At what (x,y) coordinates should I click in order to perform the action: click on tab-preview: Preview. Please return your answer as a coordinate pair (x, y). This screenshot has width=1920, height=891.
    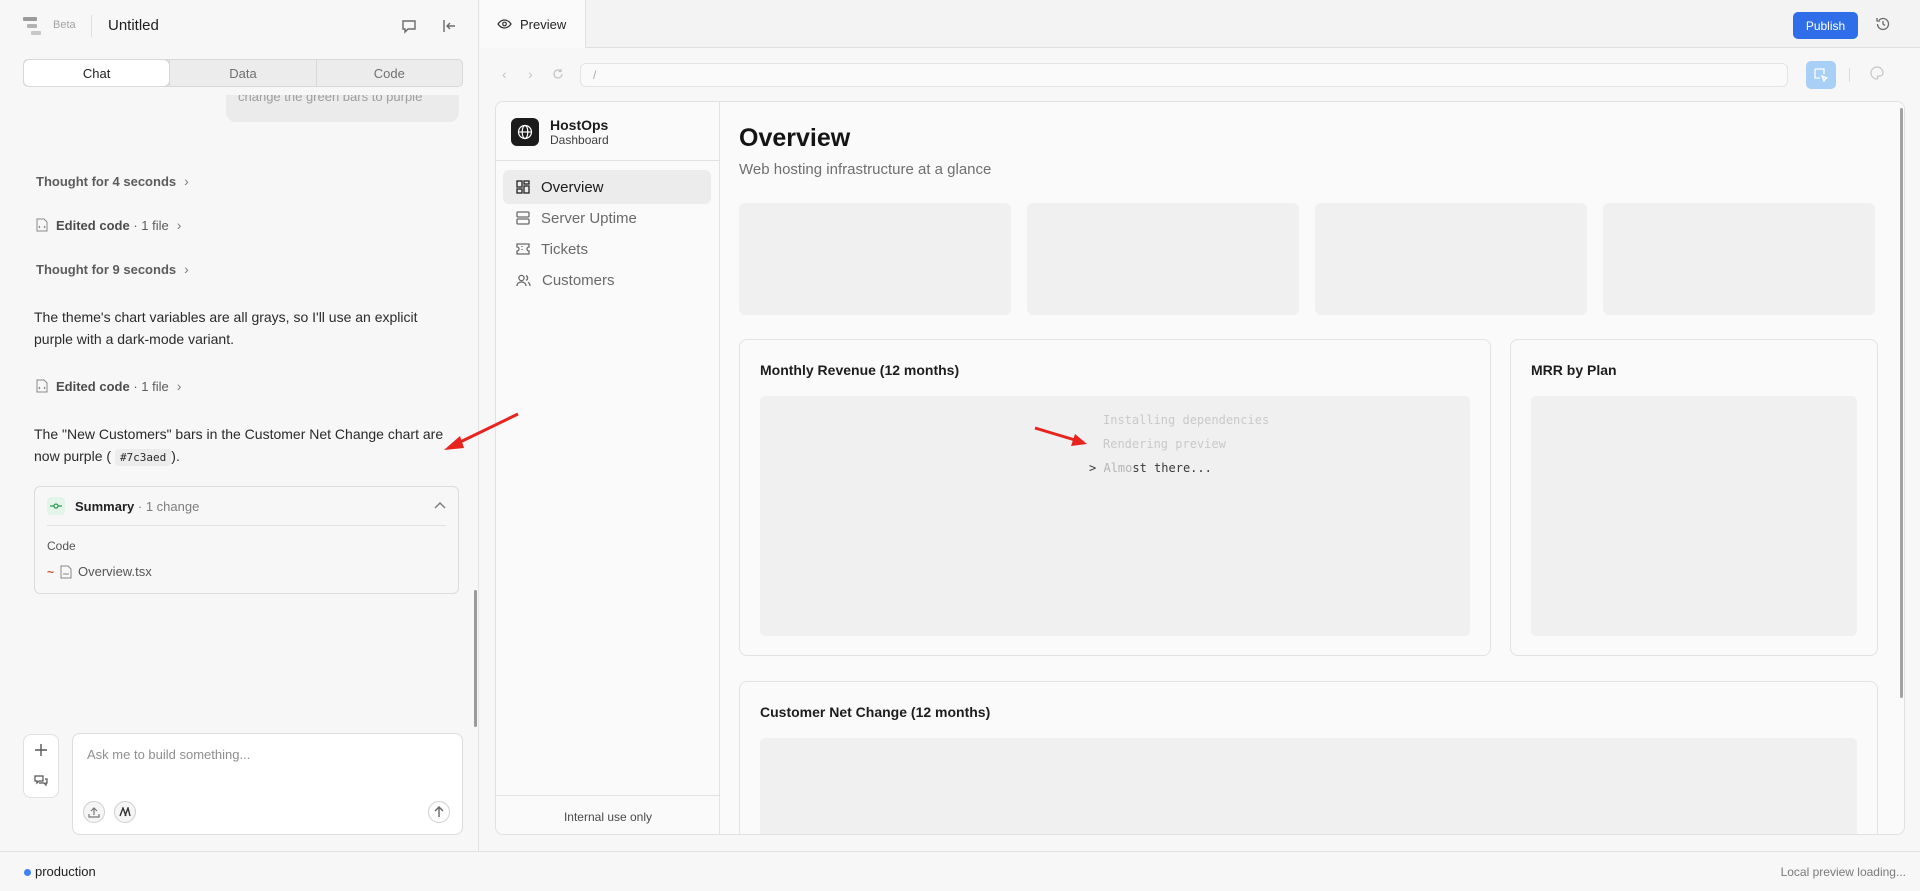
    Looking at the image, I should click on (533, 24).